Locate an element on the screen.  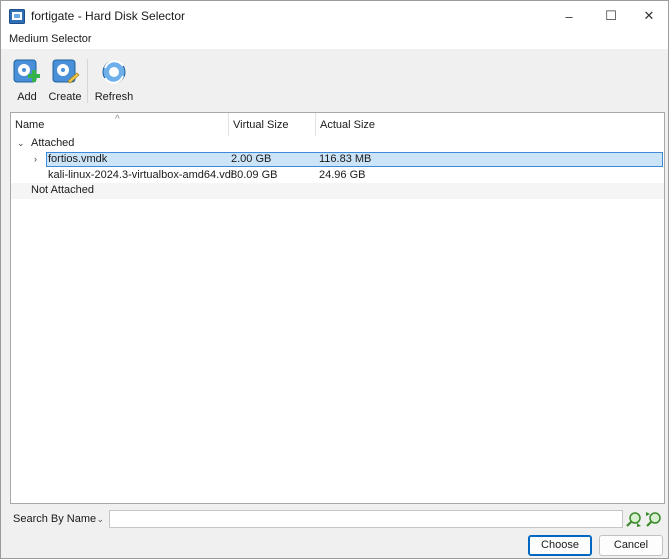
disk-actual-size: 116.83 MB is located at coordinates (345, 159).